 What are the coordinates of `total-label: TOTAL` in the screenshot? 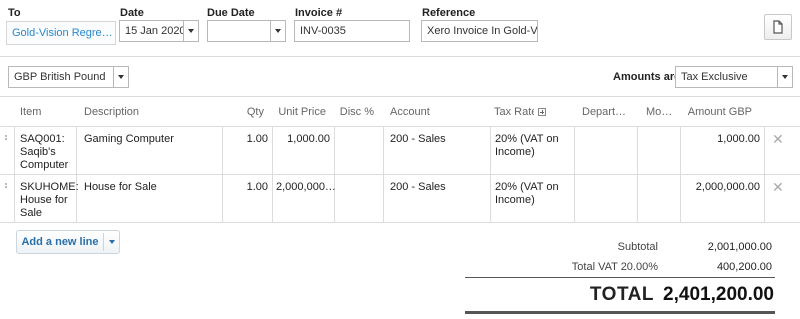 It's located at (621, 294).